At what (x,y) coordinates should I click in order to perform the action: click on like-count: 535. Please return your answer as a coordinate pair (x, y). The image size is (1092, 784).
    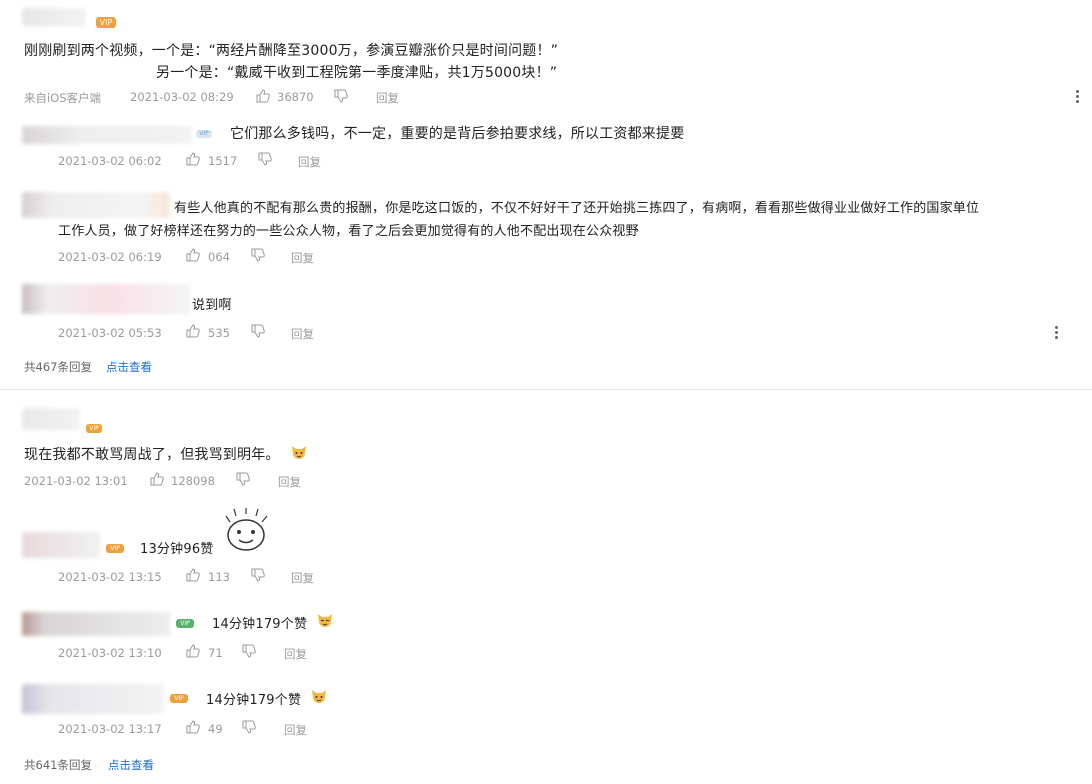
    Looking at the image, I should click on (219, 333).